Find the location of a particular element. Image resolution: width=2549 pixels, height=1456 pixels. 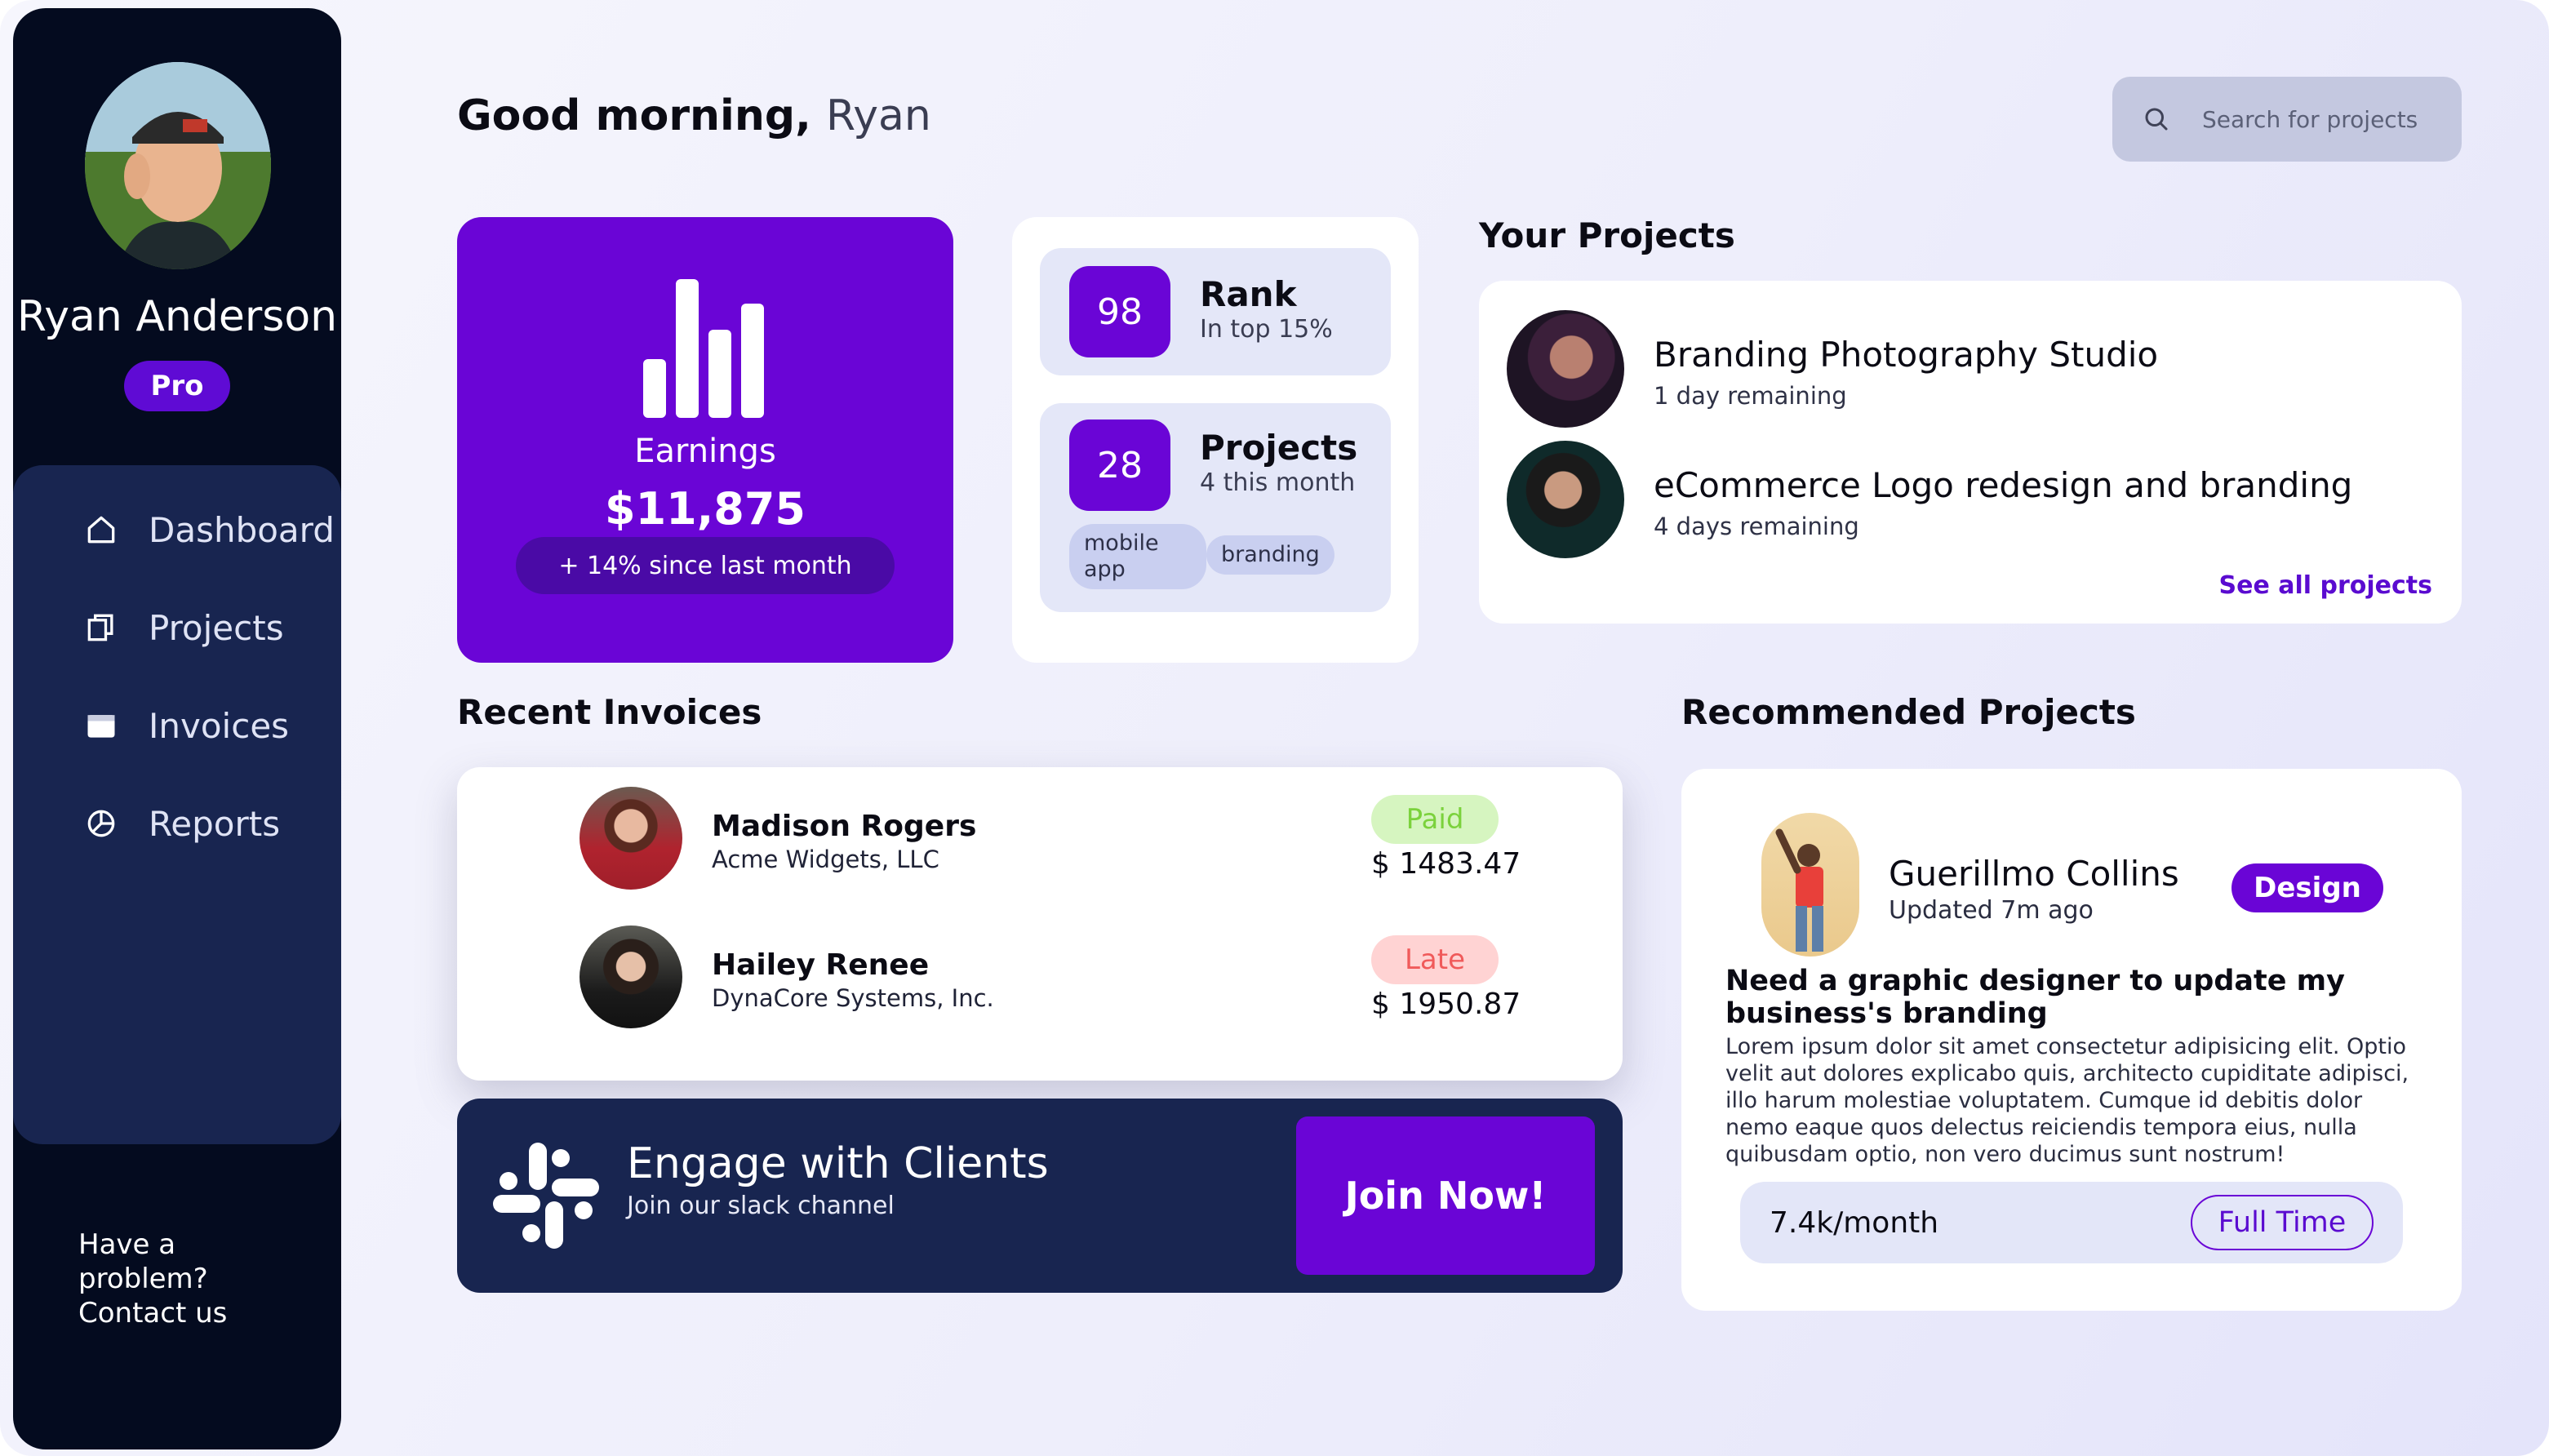

wallet-icon is located at coordinates (101, 726).